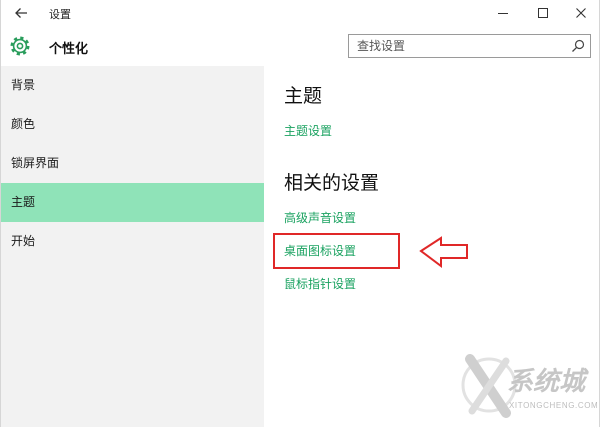 The width and height of the screenshot is (600, 427). I want to click on red-left-arrow-icon, so click(443, 252).